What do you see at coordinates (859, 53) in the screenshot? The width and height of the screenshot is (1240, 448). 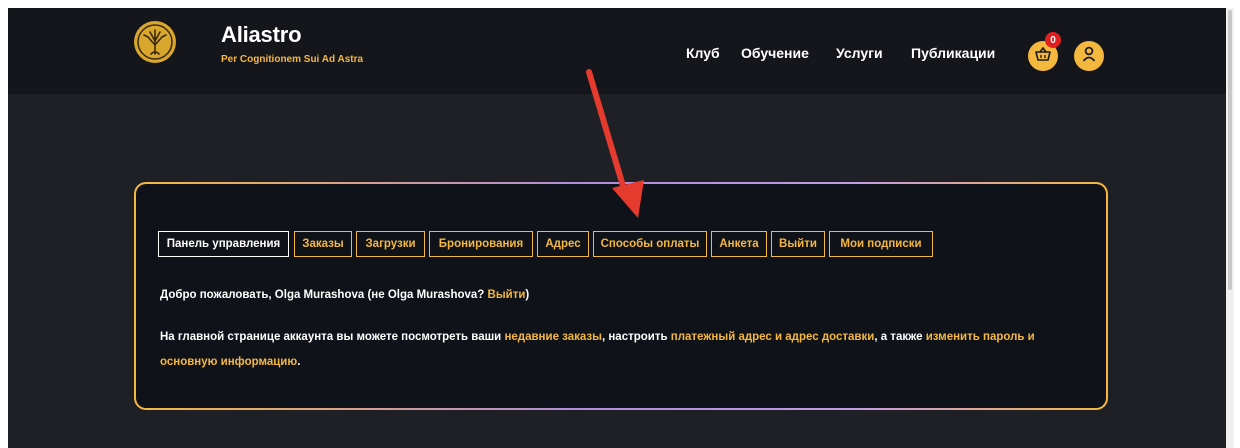 I see `nav-item-services: Услуги` at bounding box center [859, 53].